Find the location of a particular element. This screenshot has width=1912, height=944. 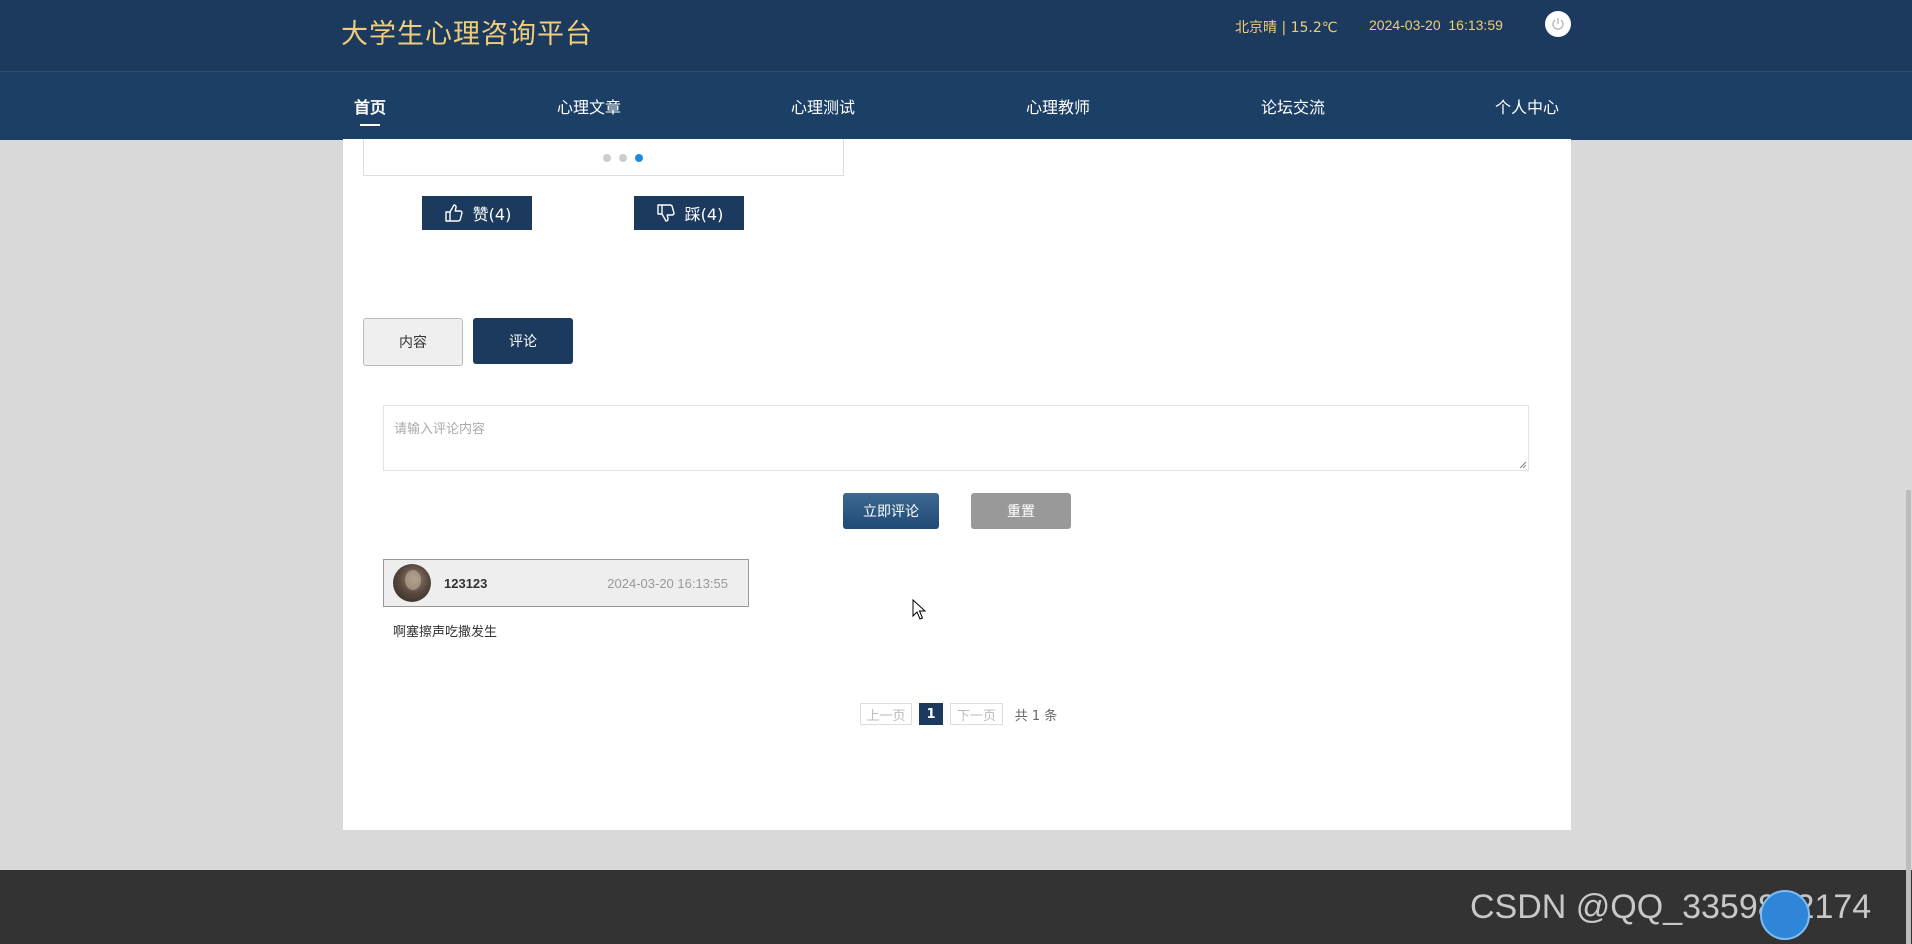

site-title: 大学生心理咨询平台 is located at coordinates (467, 34).